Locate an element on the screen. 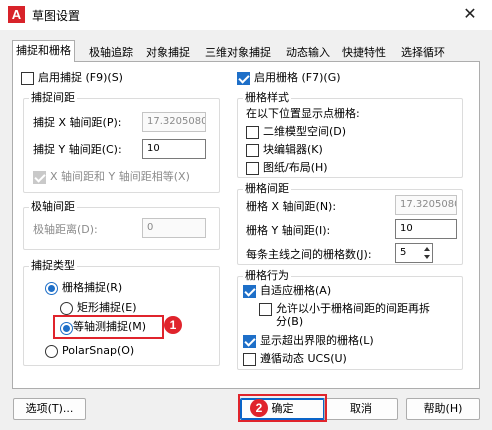 Image resolution: width=492 pixels, height=430 pixels. enable-grid-label: 启用栅格 (F7)(G) is located at coordinates (297, 77).